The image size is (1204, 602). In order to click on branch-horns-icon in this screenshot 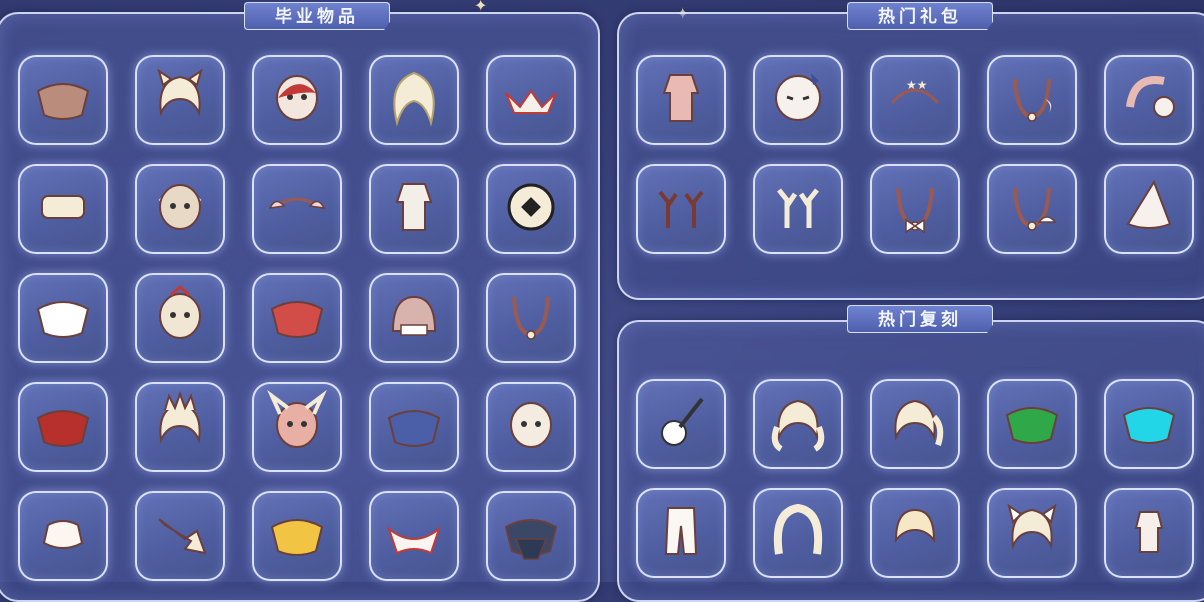, I will do `click(798, 209)`.